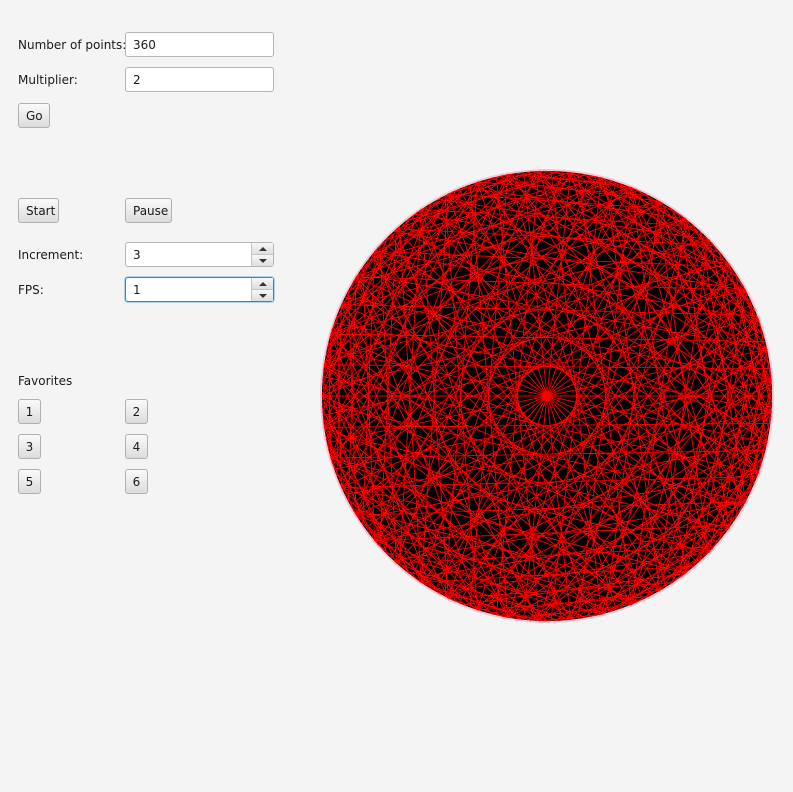  What do you see at coordinates (31, 290) in the screenshot?
I see `fps-label: FPS:` at bounding box center [31, 290].